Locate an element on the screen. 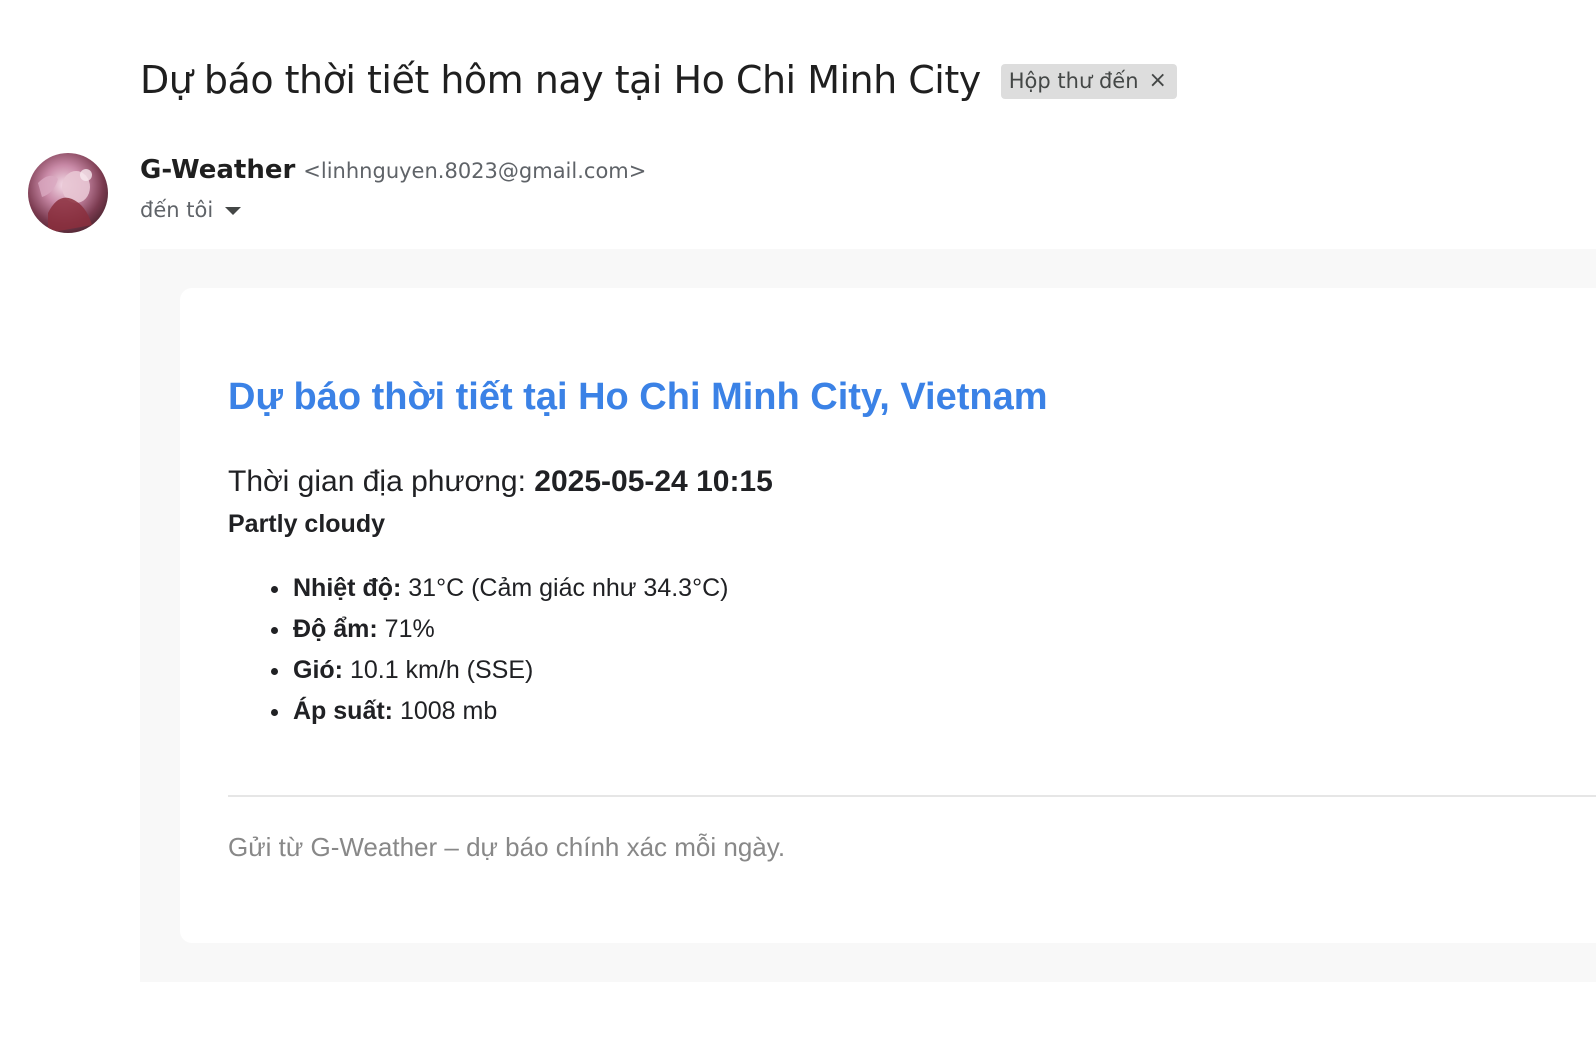 The width and height of the screenshot is (1596, 1057). stat-value: 71% is located at coordinates (406, 629).